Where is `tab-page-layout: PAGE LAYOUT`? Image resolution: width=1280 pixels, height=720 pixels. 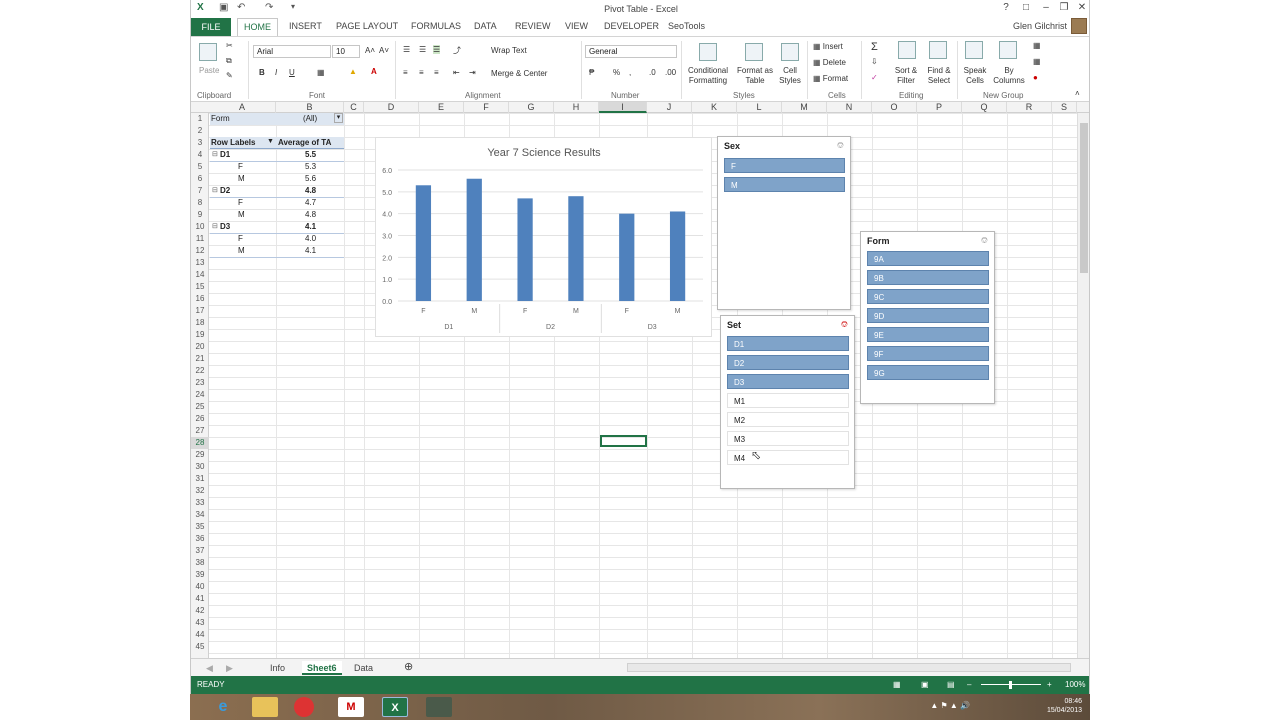
tab-page-layout: PAGE LAYOUT is located at coordinates (367, 26).